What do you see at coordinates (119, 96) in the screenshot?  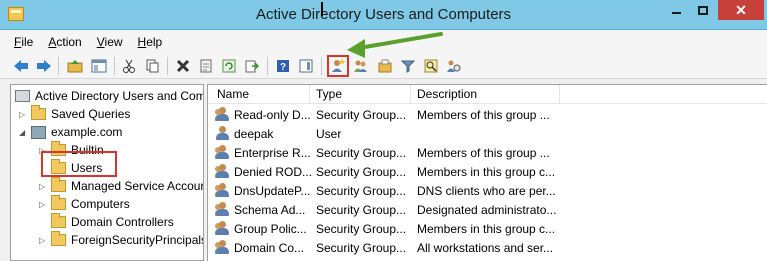 I see `tree-root-label: Active Directory Users and Com` at bounding box center [119, 96].